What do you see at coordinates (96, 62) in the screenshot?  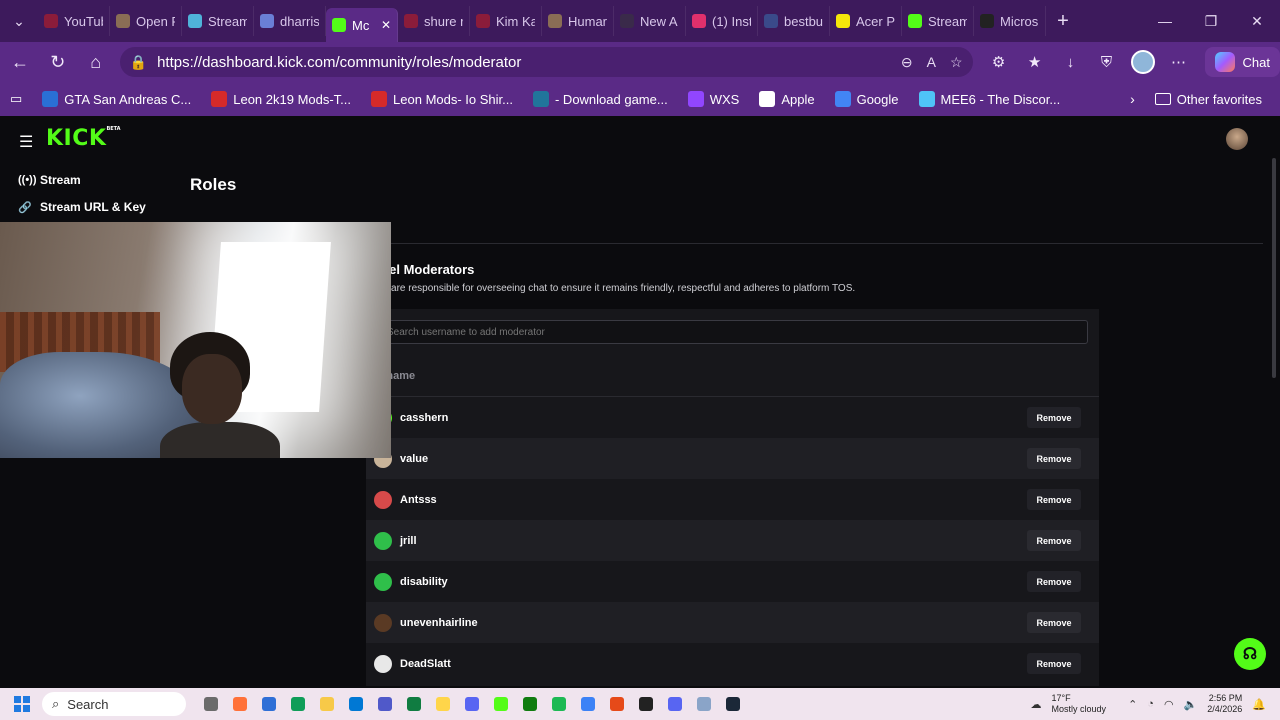 I see `home-icon: ⌂` at bounding box center [96, 62].